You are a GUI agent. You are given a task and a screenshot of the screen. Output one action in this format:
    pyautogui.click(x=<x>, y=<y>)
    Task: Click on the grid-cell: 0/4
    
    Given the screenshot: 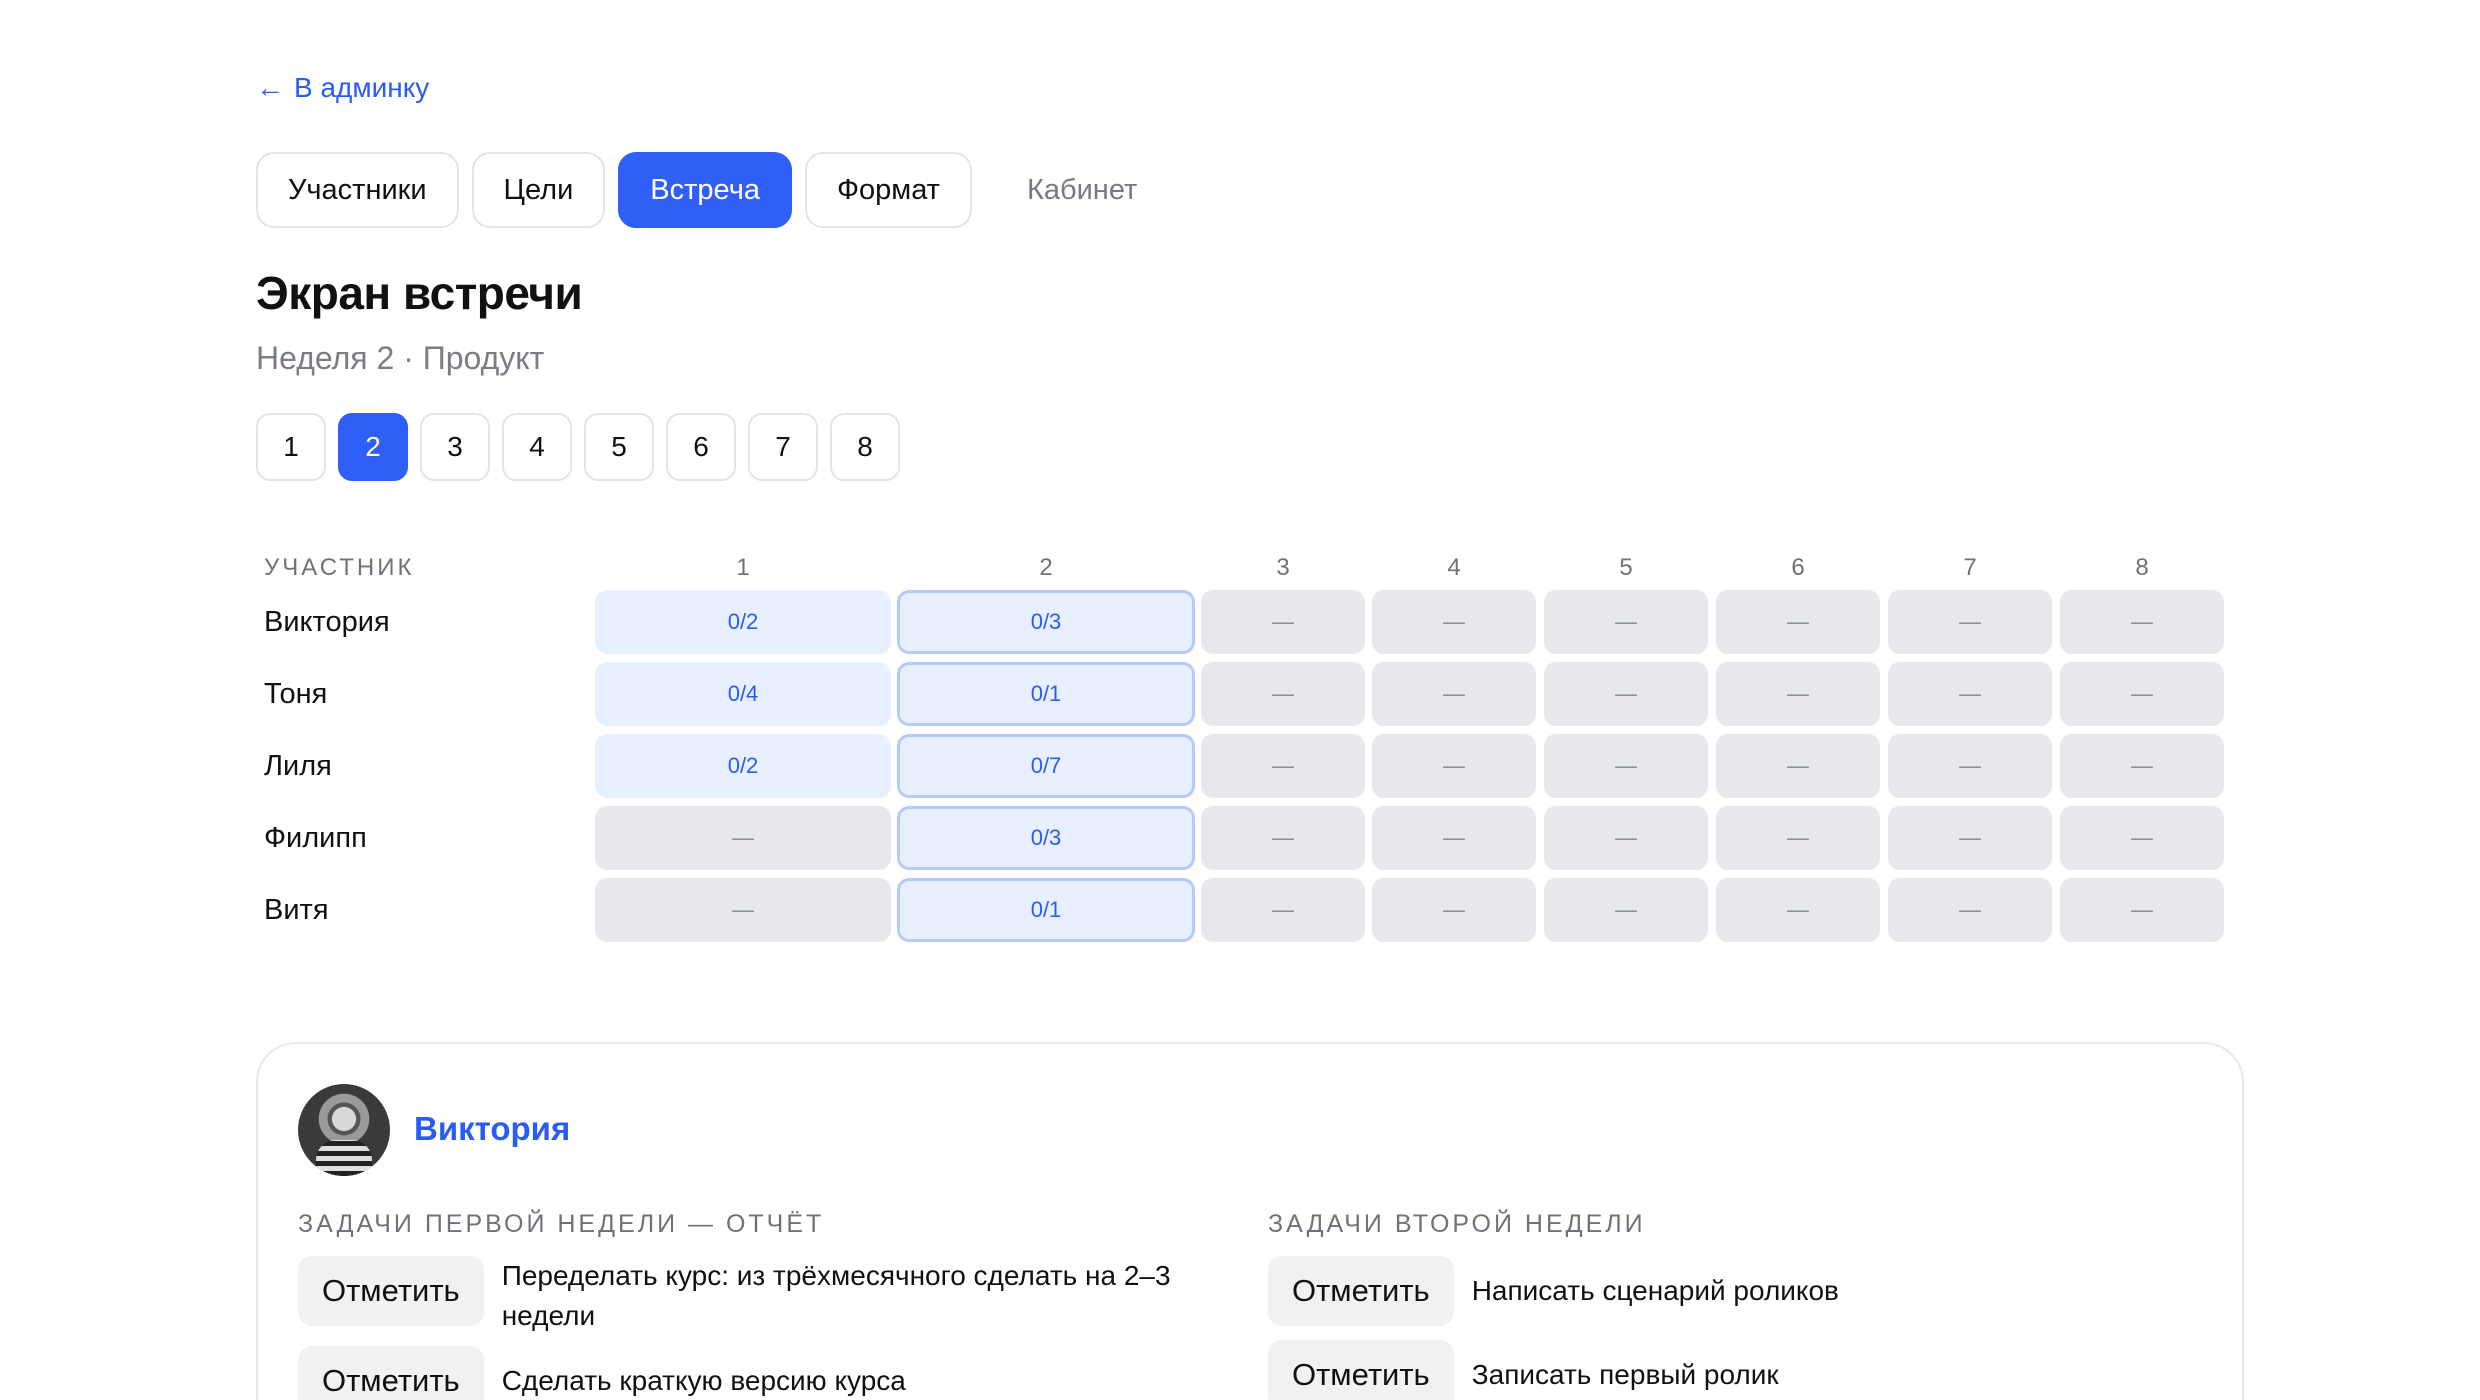 What is the action you would take?
    pyautogui.click(x=743, y=694)
    